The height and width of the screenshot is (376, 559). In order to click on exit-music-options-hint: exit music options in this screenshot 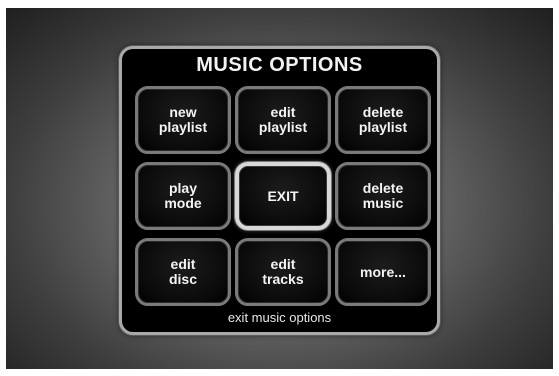, I will do `click(279, 317)`.